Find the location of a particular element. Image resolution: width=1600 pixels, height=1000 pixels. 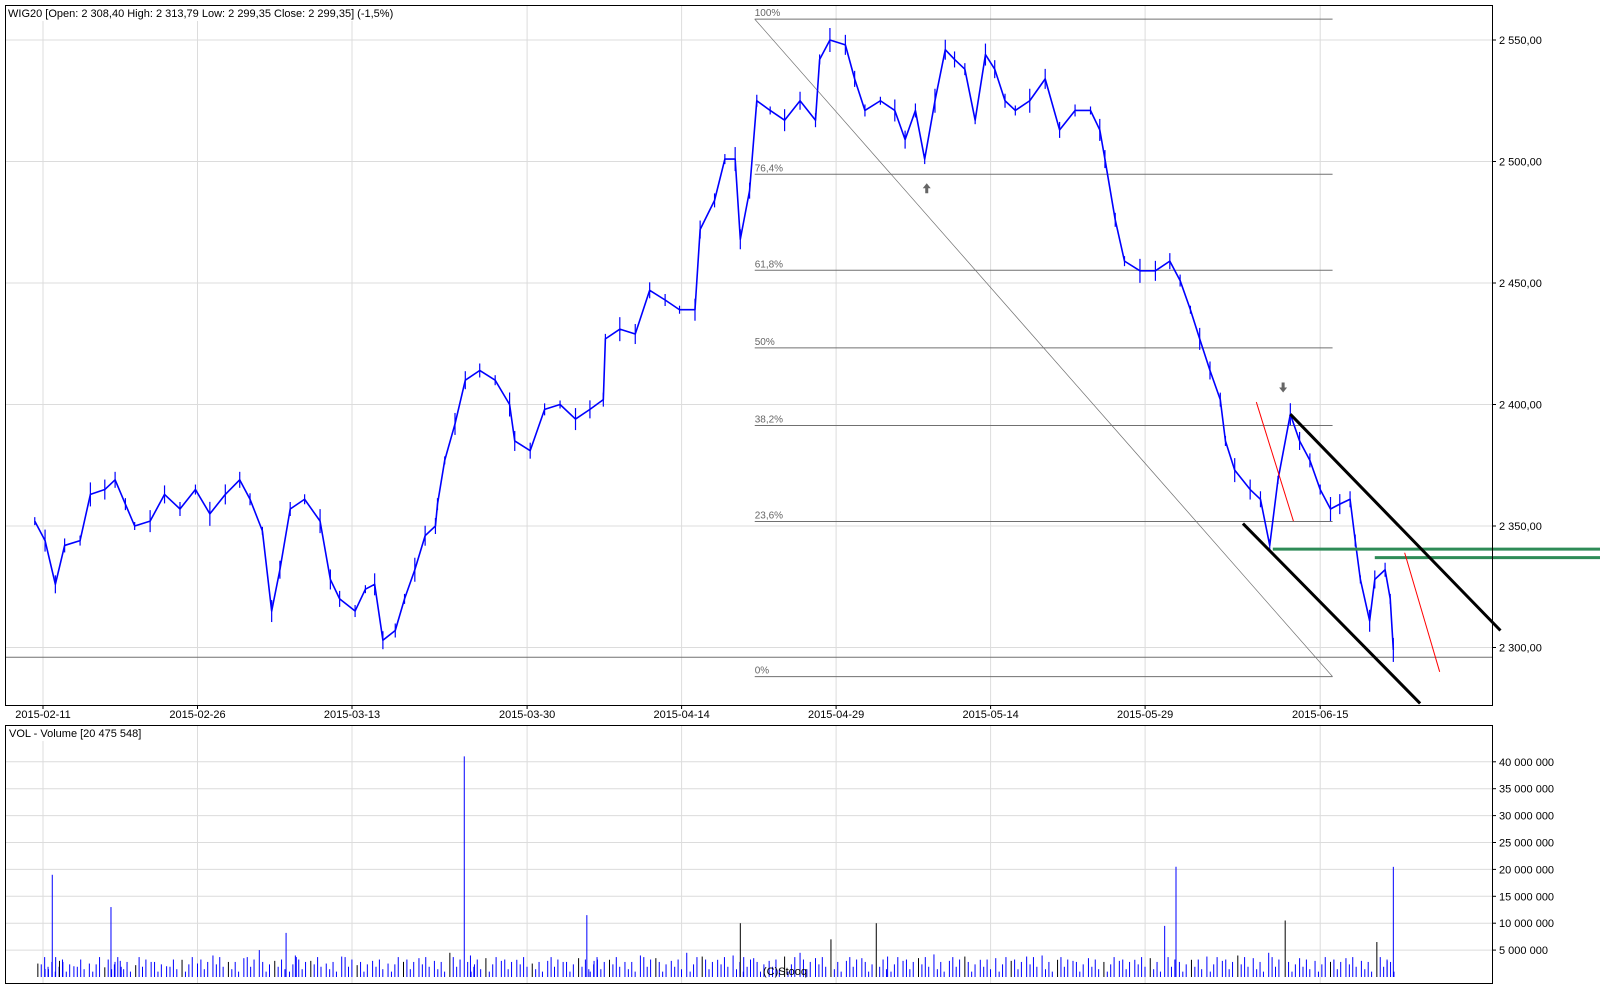

red-trend-line is located at coordinates (1422, 612).